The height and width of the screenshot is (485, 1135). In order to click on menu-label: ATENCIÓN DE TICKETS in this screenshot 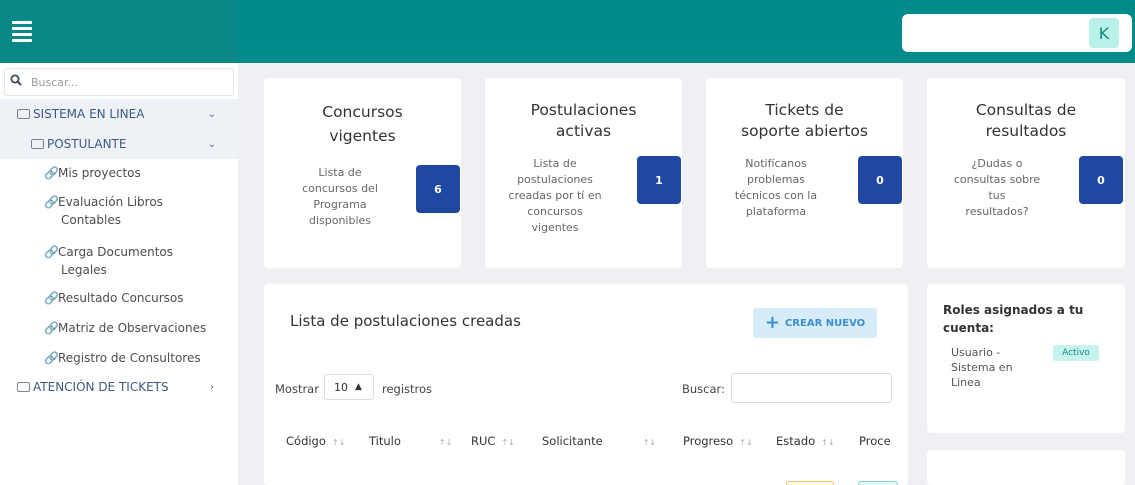, I will do `click(101, 387)`.